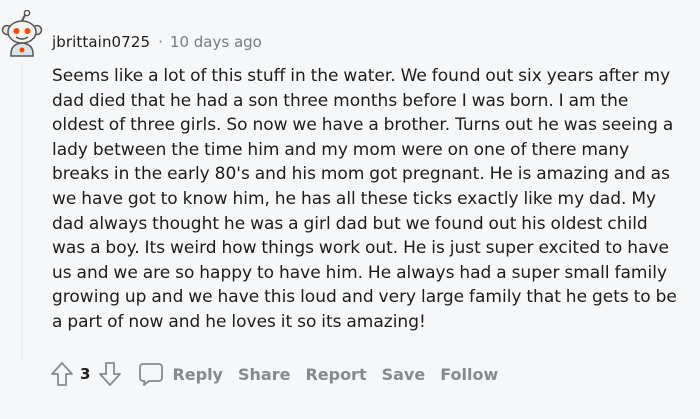  I want to click on downvote-button, so click(110, 374).